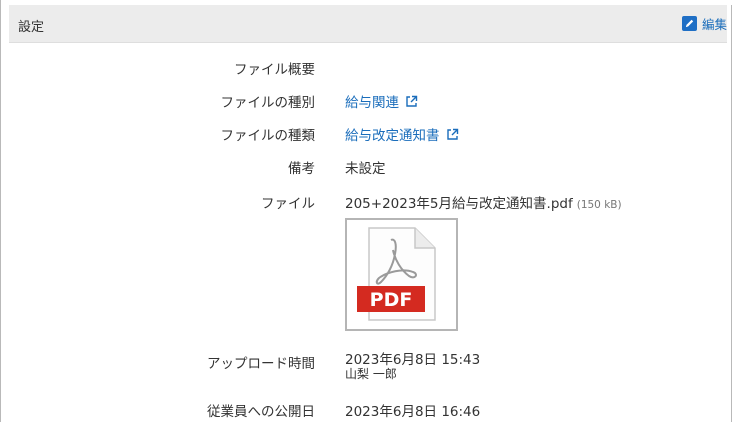 The width and height of the screenshot is (732, 422). I want to click on file-type-value: 給与改定通知書, so click(402, 134).